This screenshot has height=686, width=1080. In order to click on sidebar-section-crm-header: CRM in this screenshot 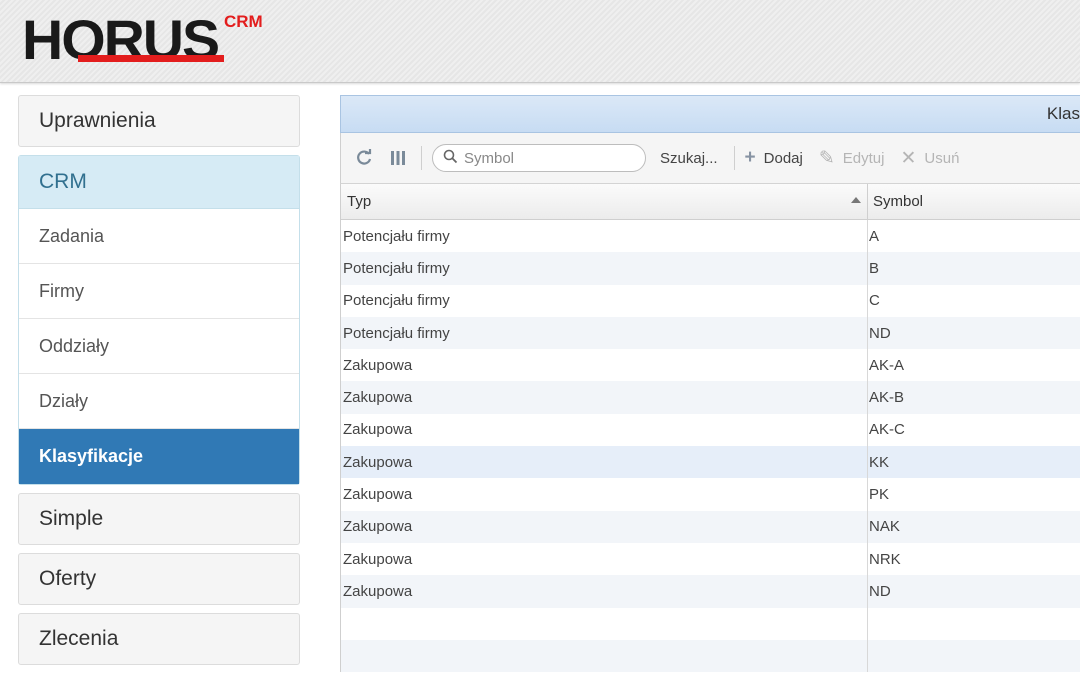, I will do `click(159, 182)`.